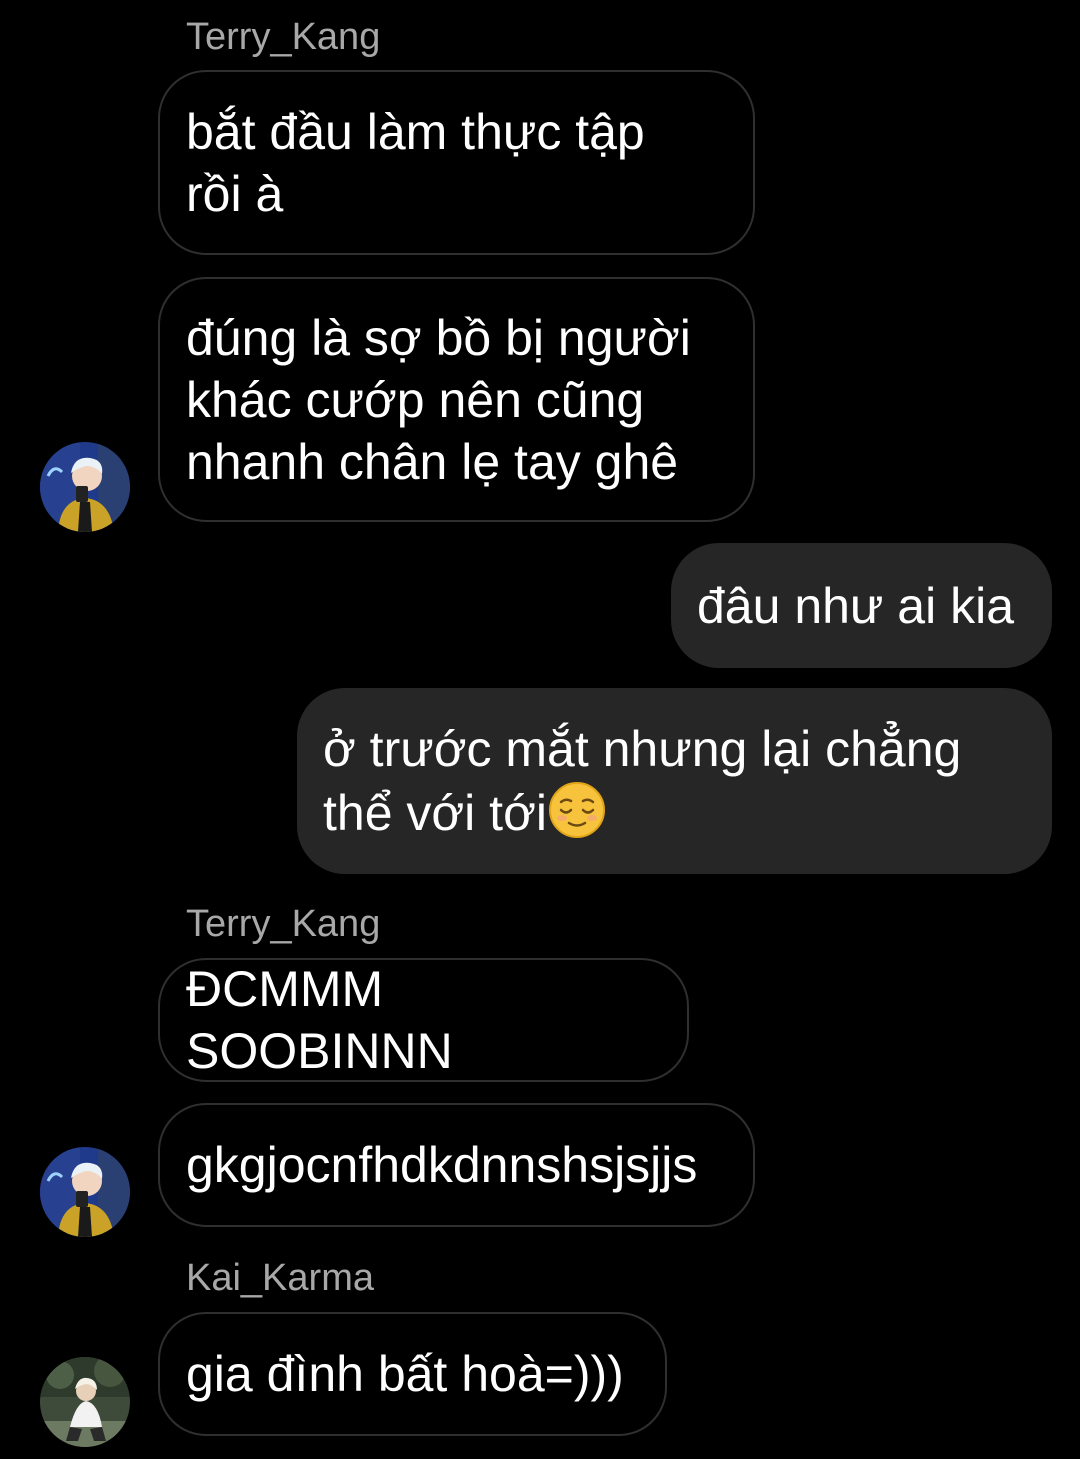 Image resolution: width=1080 pixels, height=1459 pixels. Describe the element at coordinates (442, 1165) in the screenshot. I see `message-text: gkgjocnfhdkdnnshsjsjjs` at that location.